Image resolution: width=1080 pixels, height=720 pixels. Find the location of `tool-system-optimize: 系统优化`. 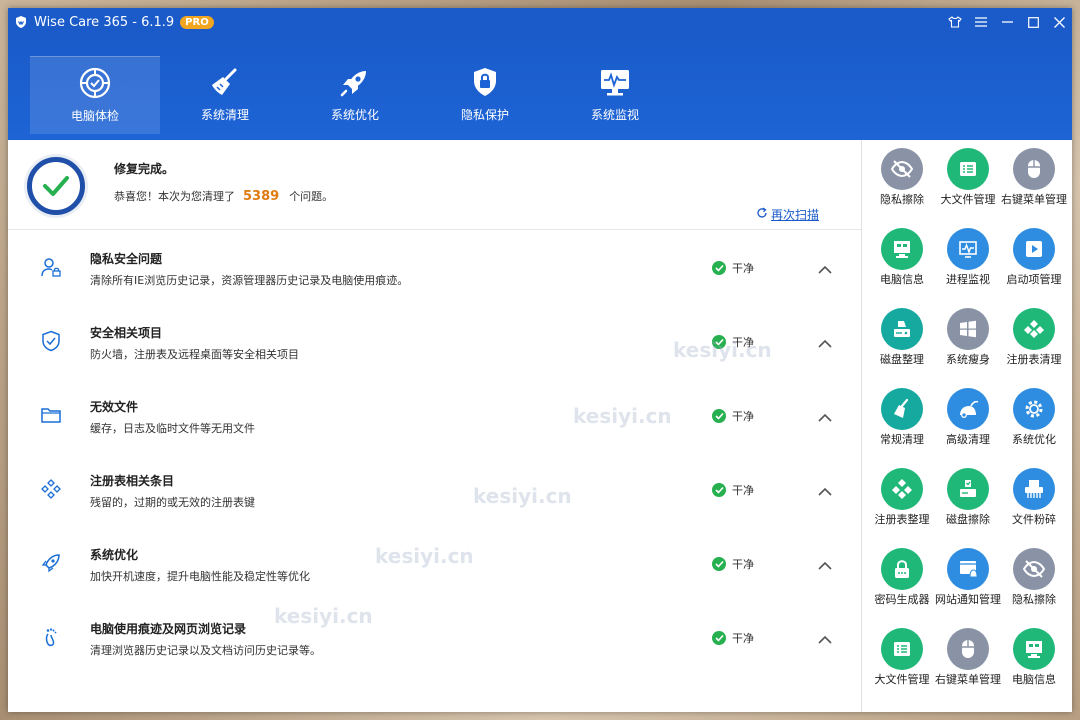

tool-system-optimize: 系统优化 is located at coordinates (1034, 418).